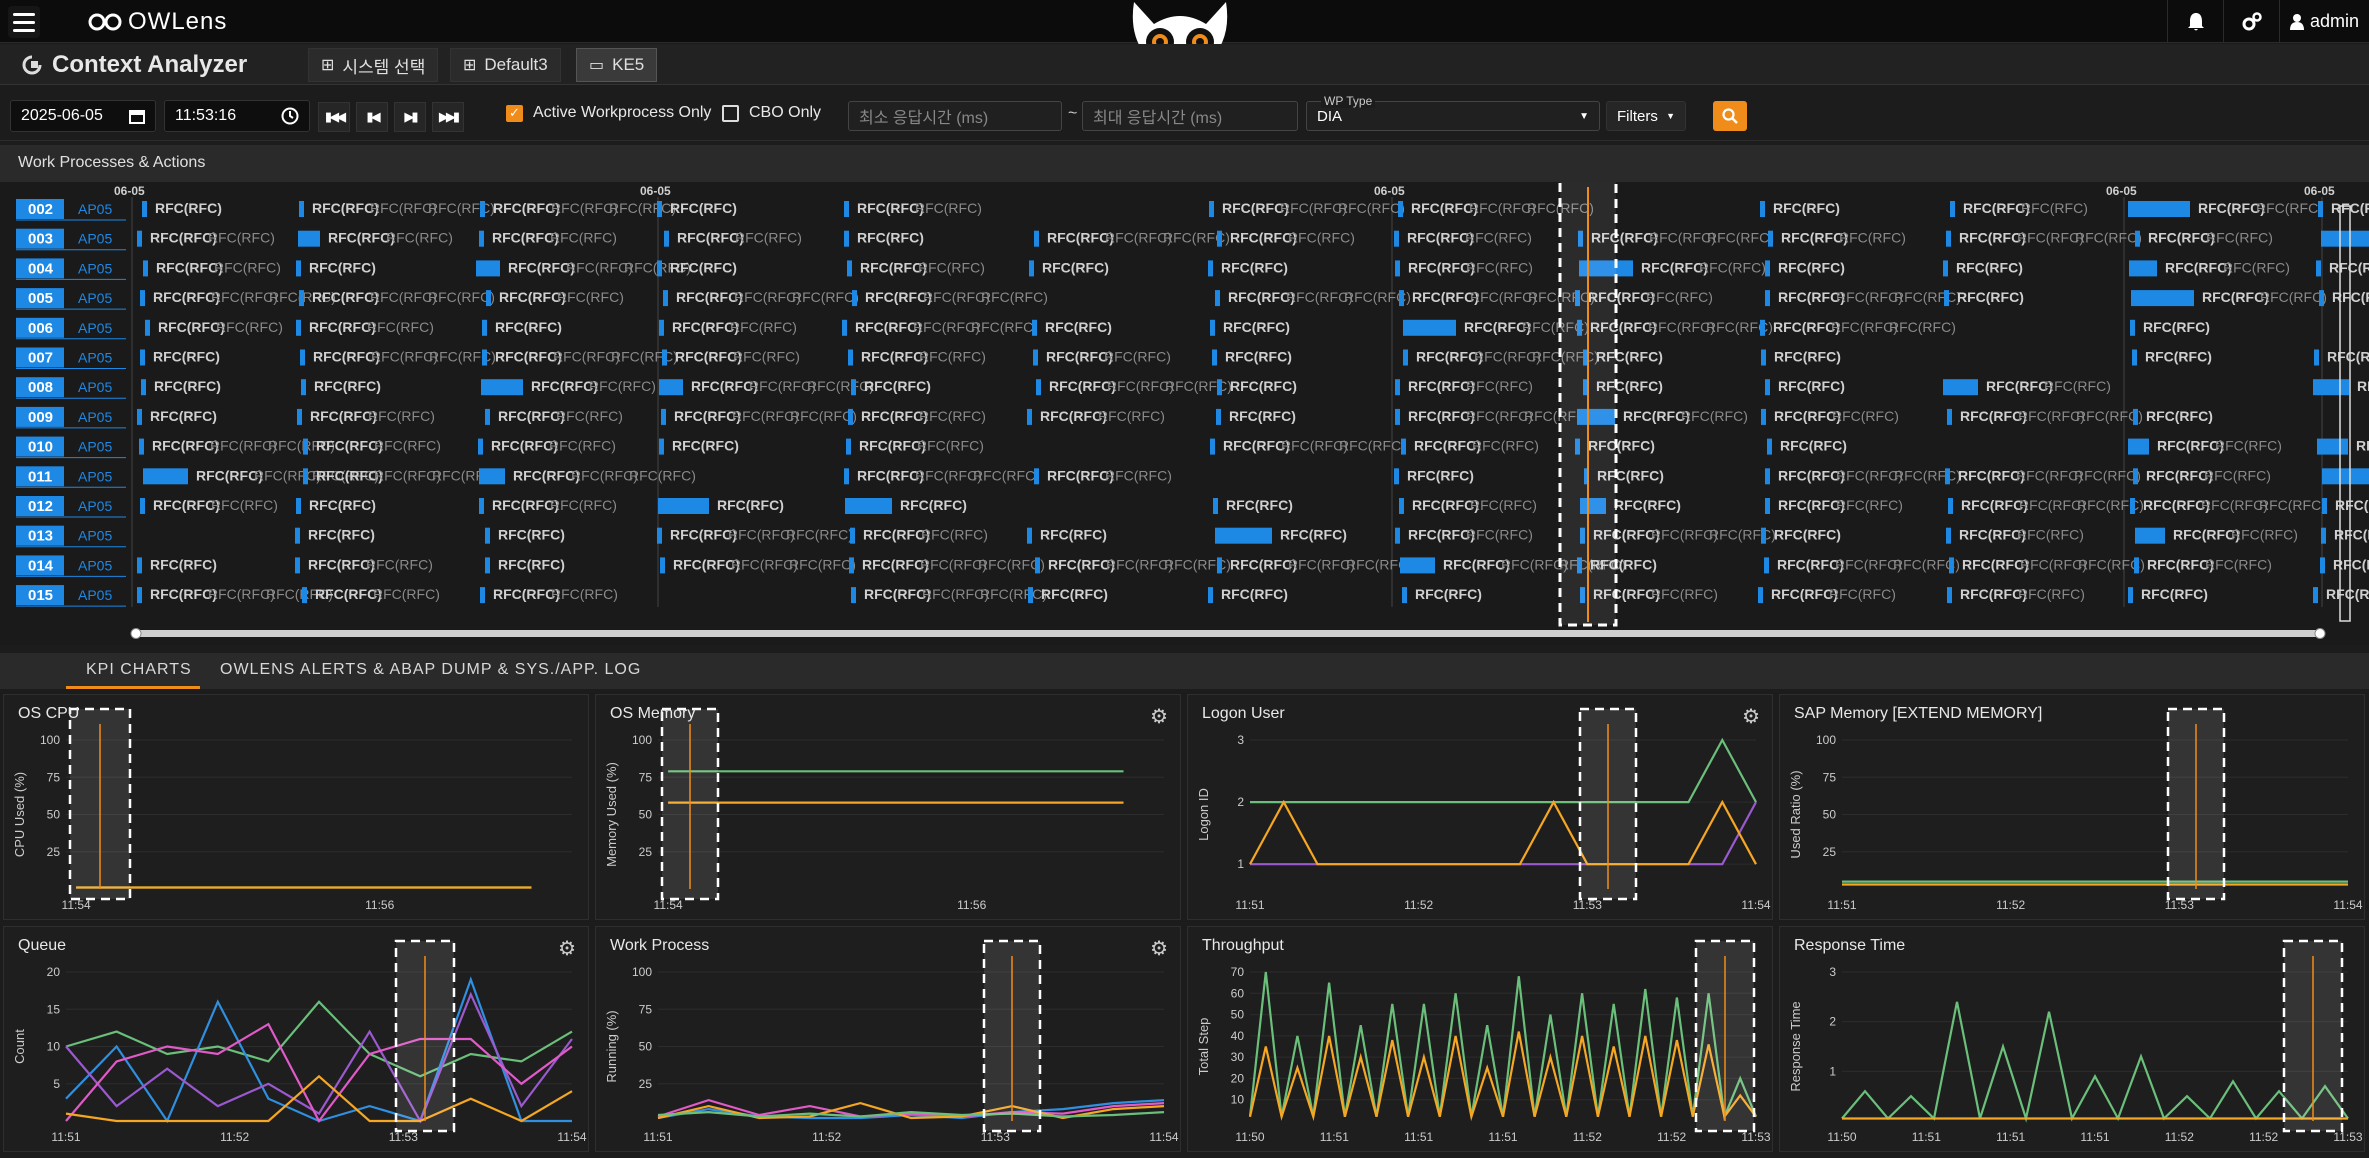  What do you see at coordinates (1159, 948) in the screenshot?
I see `chart-settings-gear-icon: ⚙` at bounding box center [1159, 948].